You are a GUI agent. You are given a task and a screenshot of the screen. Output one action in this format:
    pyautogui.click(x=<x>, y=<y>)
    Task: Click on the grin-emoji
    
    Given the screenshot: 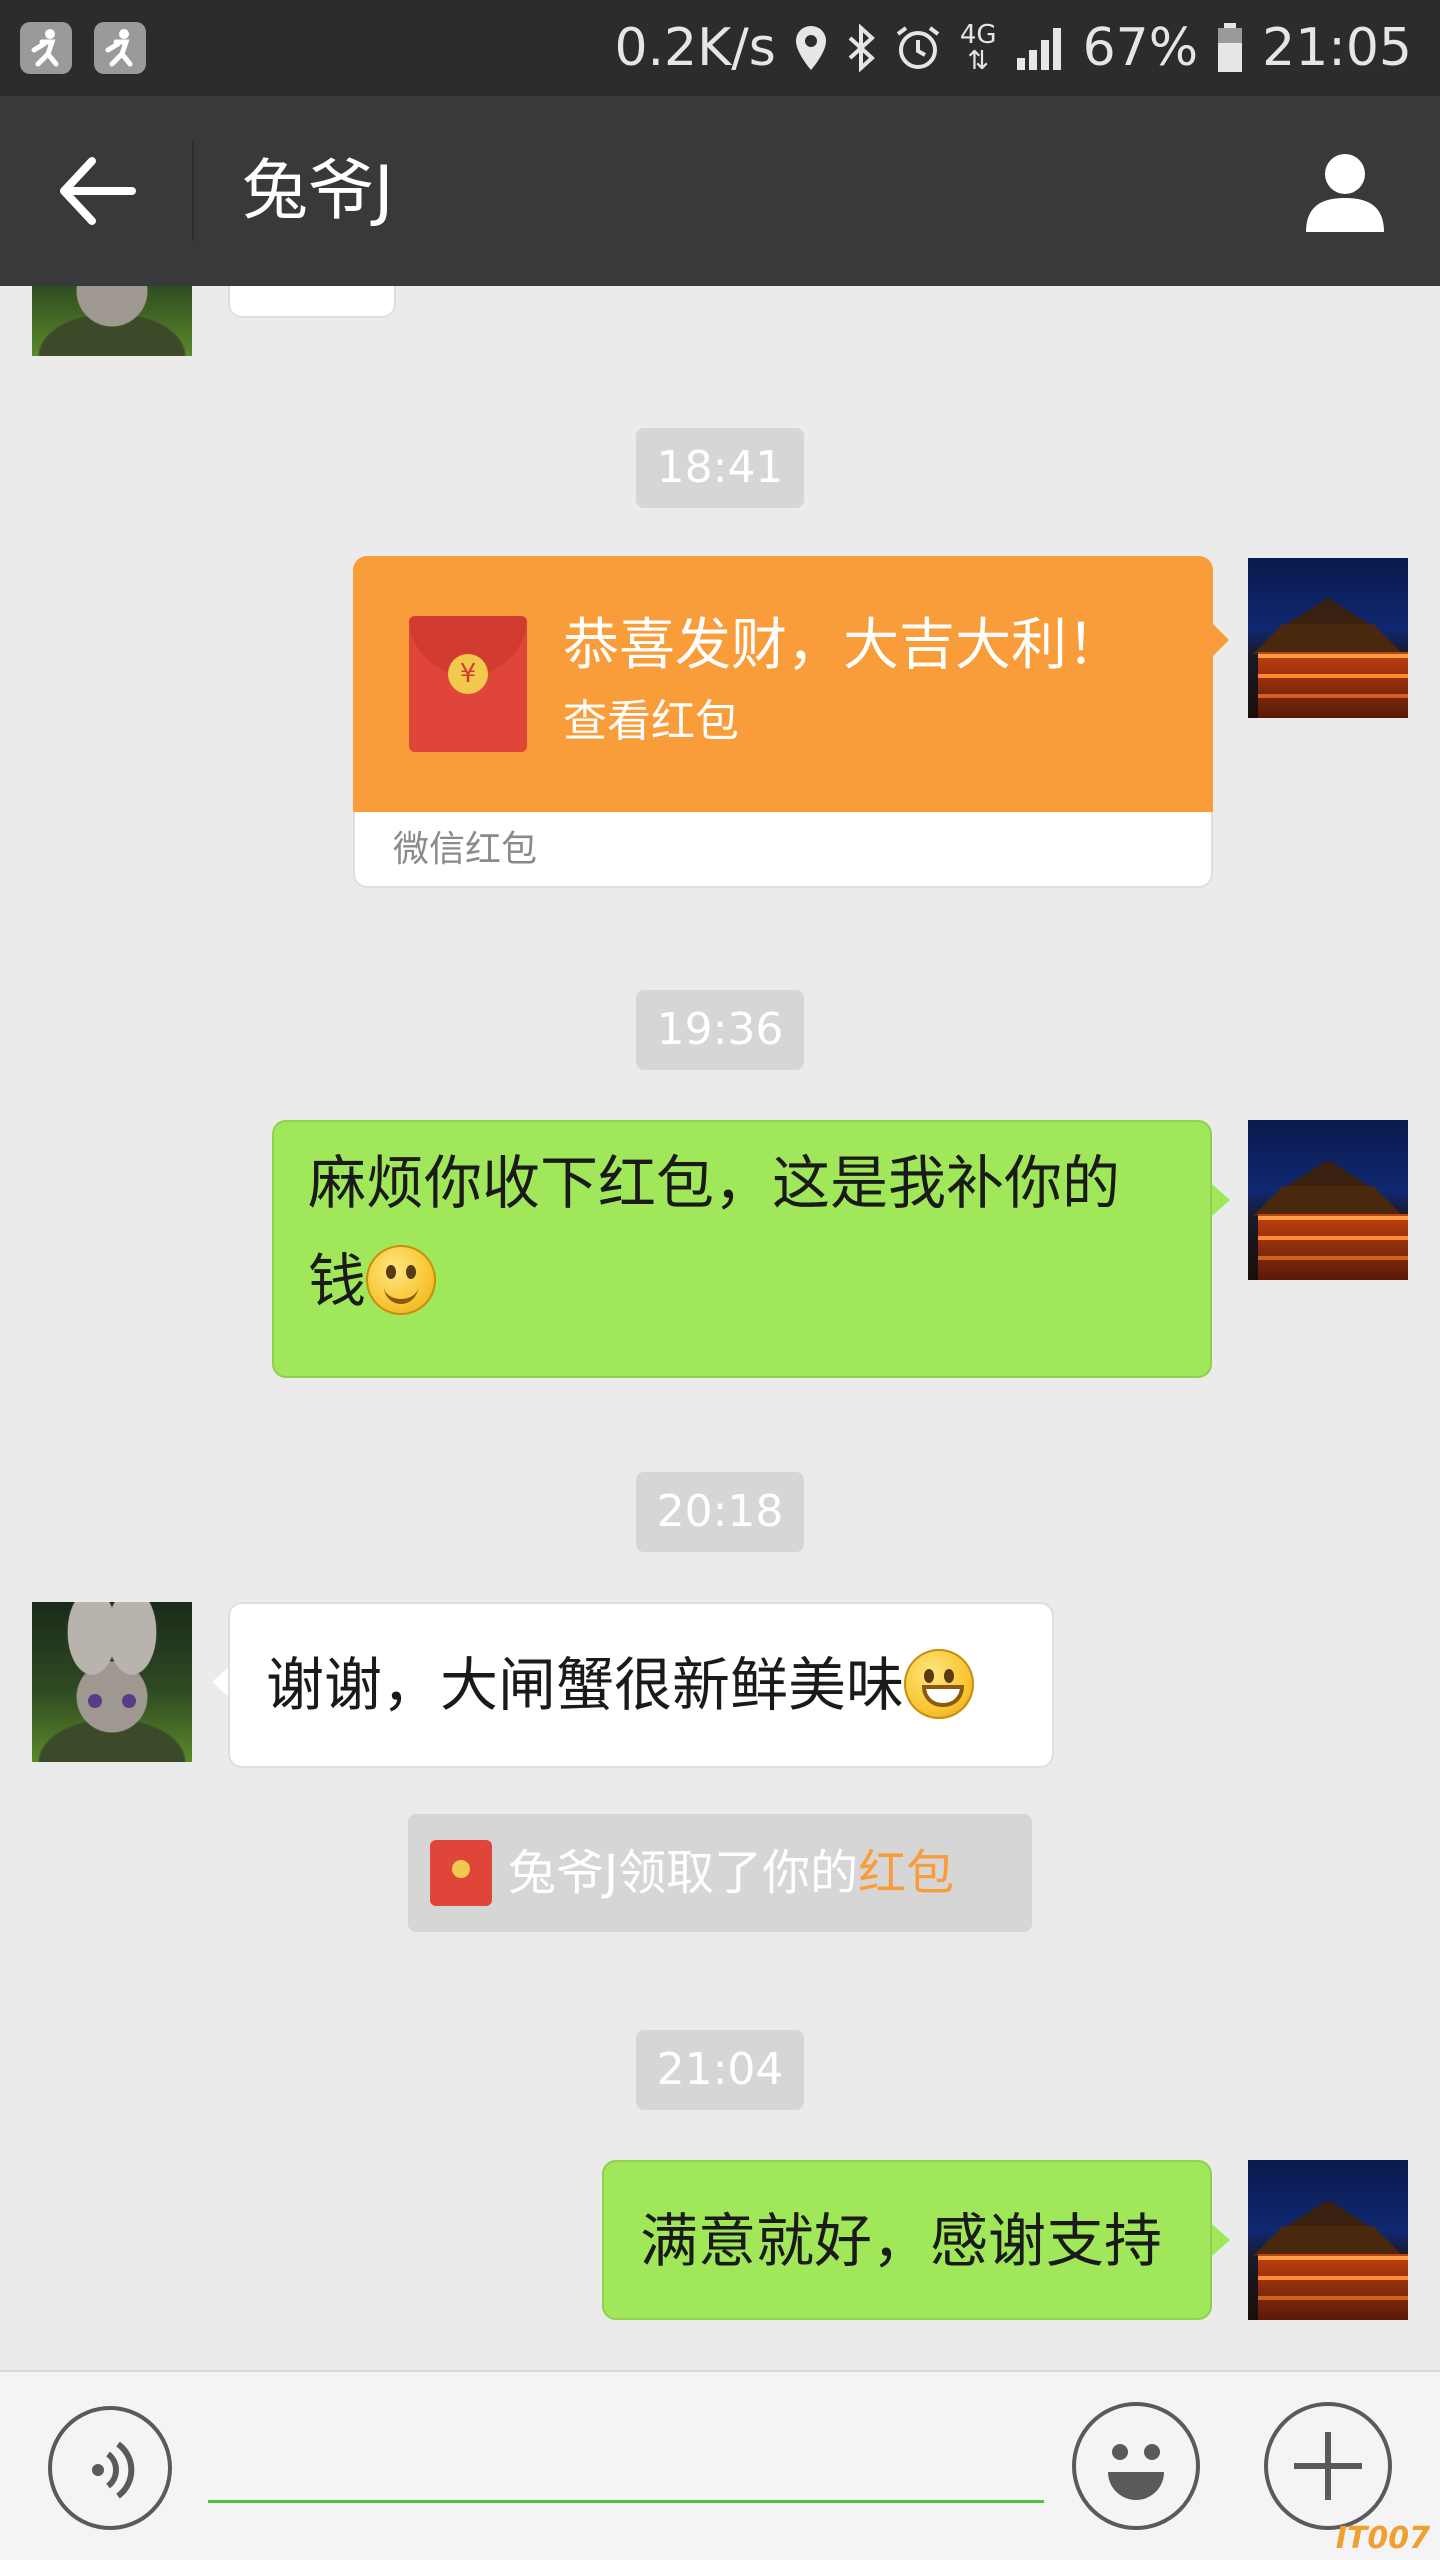 What is the action you would take?
    pyautogui.click(x=939, y=1684)
    